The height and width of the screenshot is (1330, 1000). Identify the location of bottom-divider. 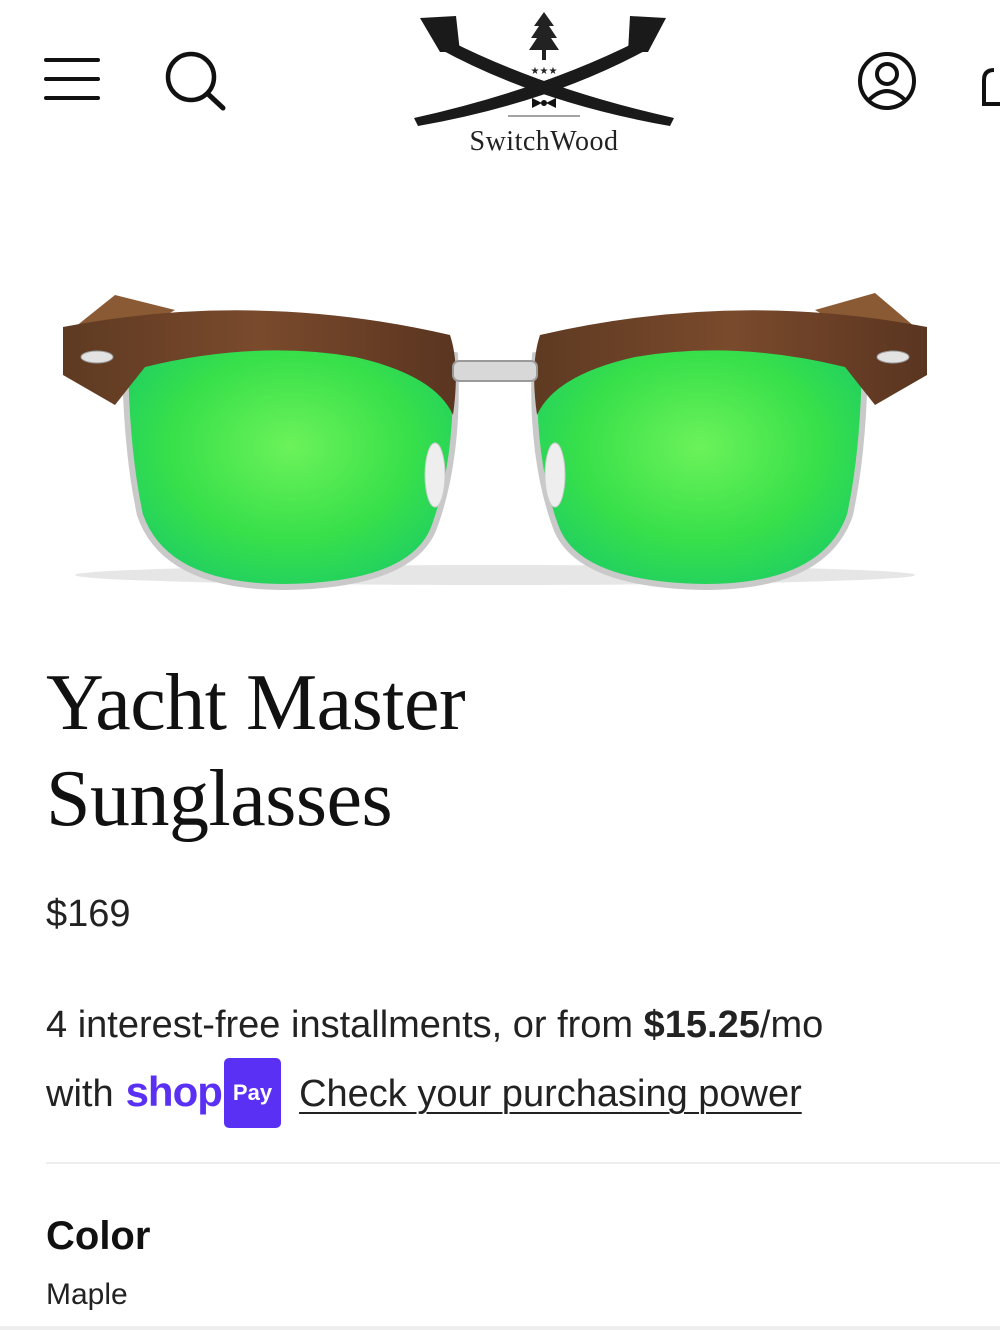
(500, 1328).